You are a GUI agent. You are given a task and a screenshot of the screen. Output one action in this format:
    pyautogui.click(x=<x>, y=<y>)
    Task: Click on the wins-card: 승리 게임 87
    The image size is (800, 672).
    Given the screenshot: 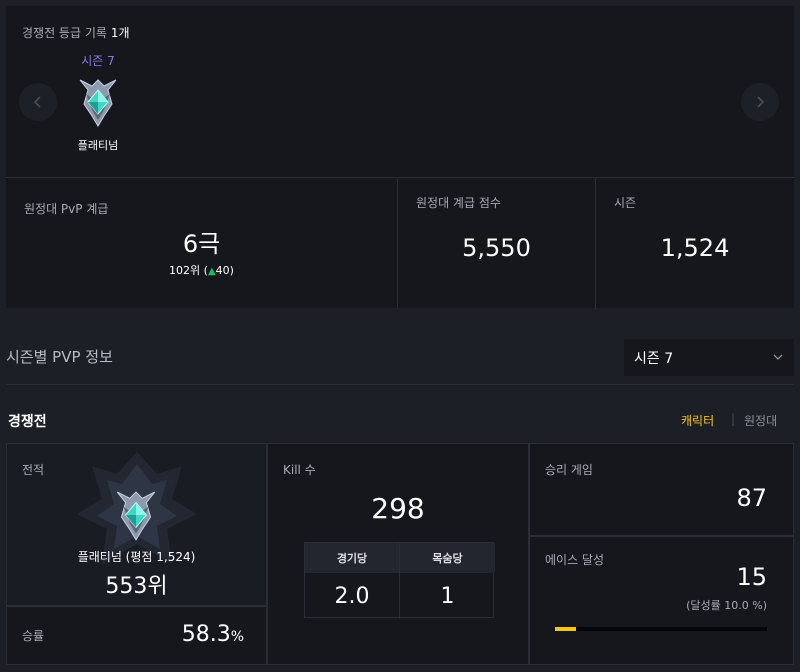 What is the action you would take?
    pyautogui.click(x=661, y=489)
    